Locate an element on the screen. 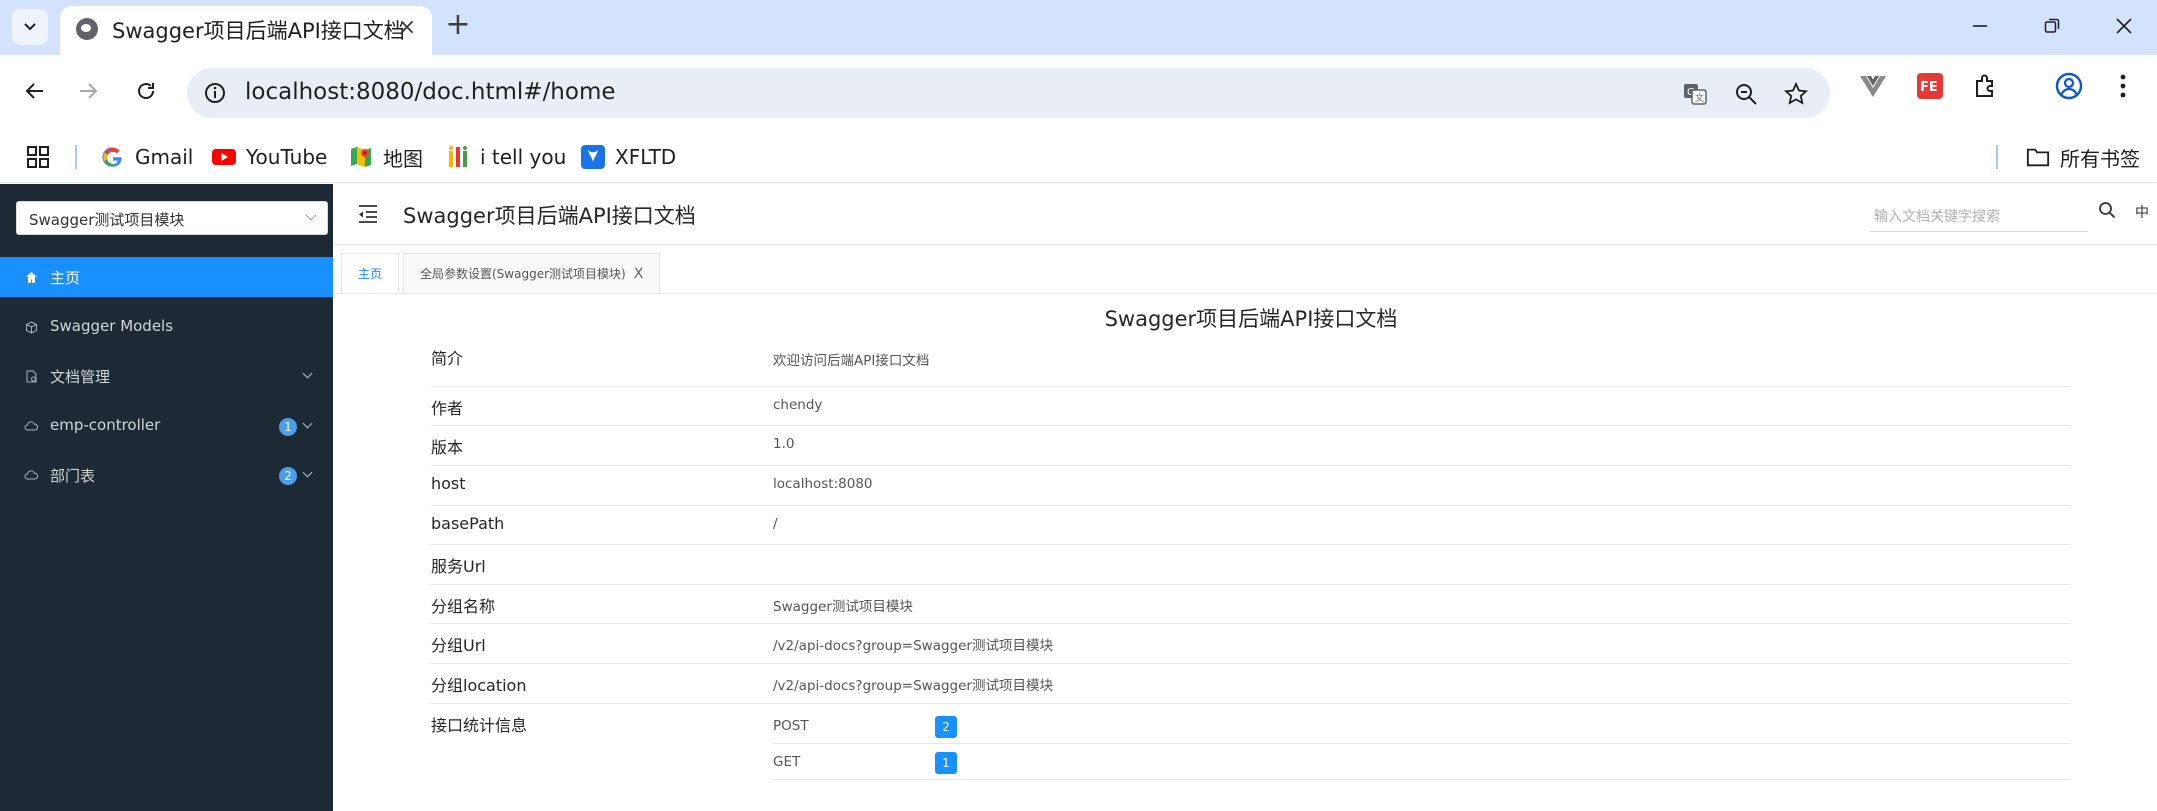  sidebar-item-swagger-models: Swagger Models is located at coordinates (166, 327).